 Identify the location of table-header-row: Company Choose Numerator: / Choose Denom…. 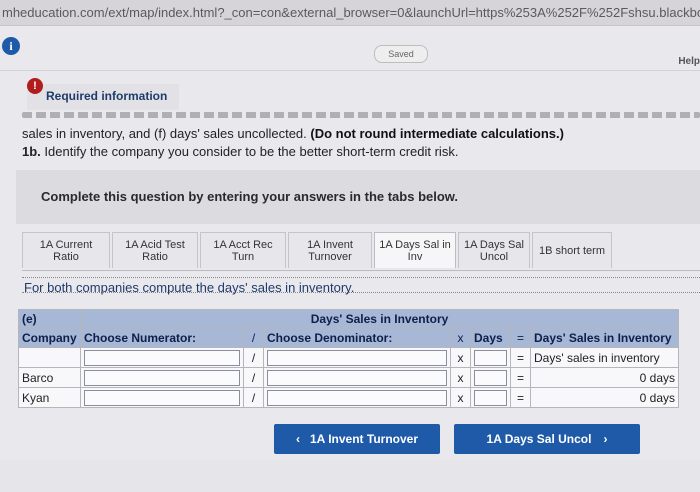
(348, 337).